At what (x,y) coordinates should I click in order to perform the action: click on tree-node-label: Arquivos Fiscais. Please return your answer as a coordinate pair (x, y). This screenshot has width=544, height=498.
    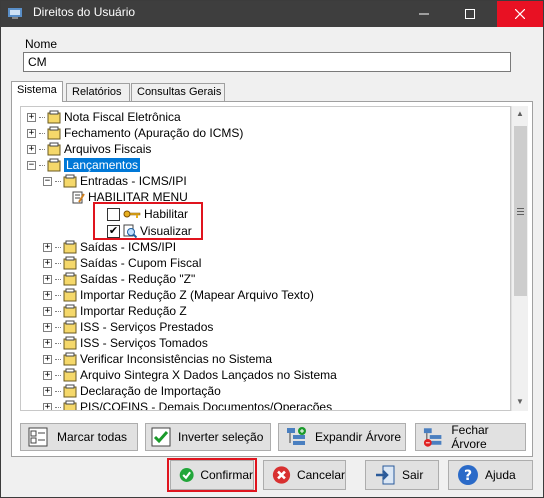
    Looking at the image, I should click on (108, 149).